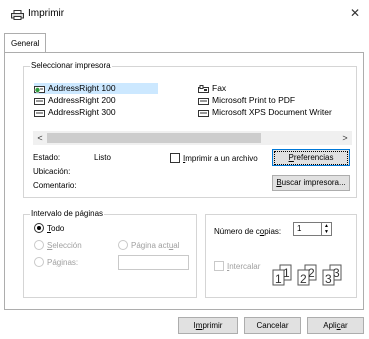  Describe the element at coordinates (335, 325) in the screenshot. I see `apply-button: Aplicar` at that location.